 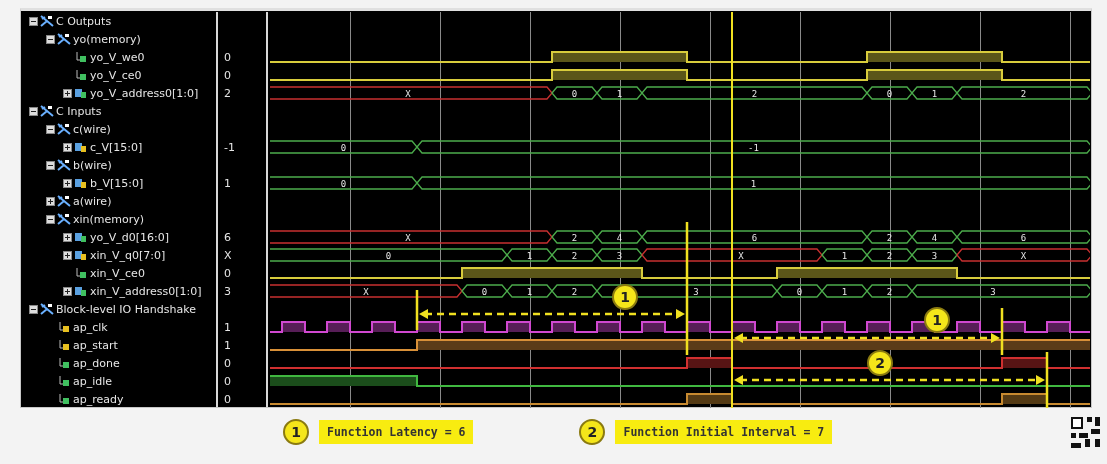 I want to click on signal-name: yo_V_address0[1:0], so click(x=144, y=93).